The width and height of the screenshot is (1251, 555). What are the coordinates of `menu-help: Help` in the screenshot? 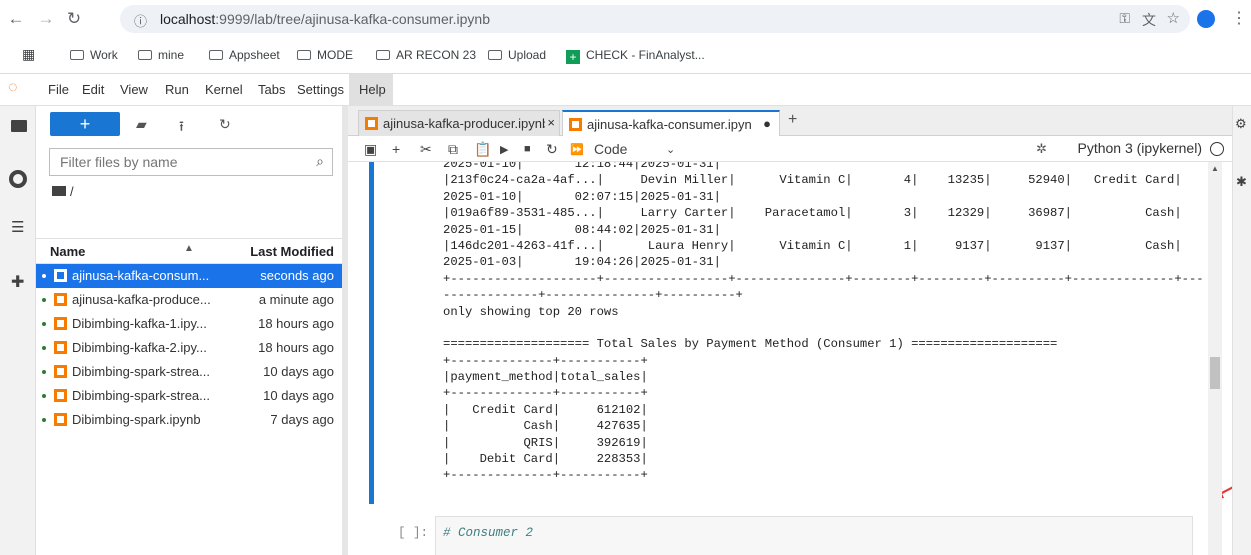 It's located at (372, 89).